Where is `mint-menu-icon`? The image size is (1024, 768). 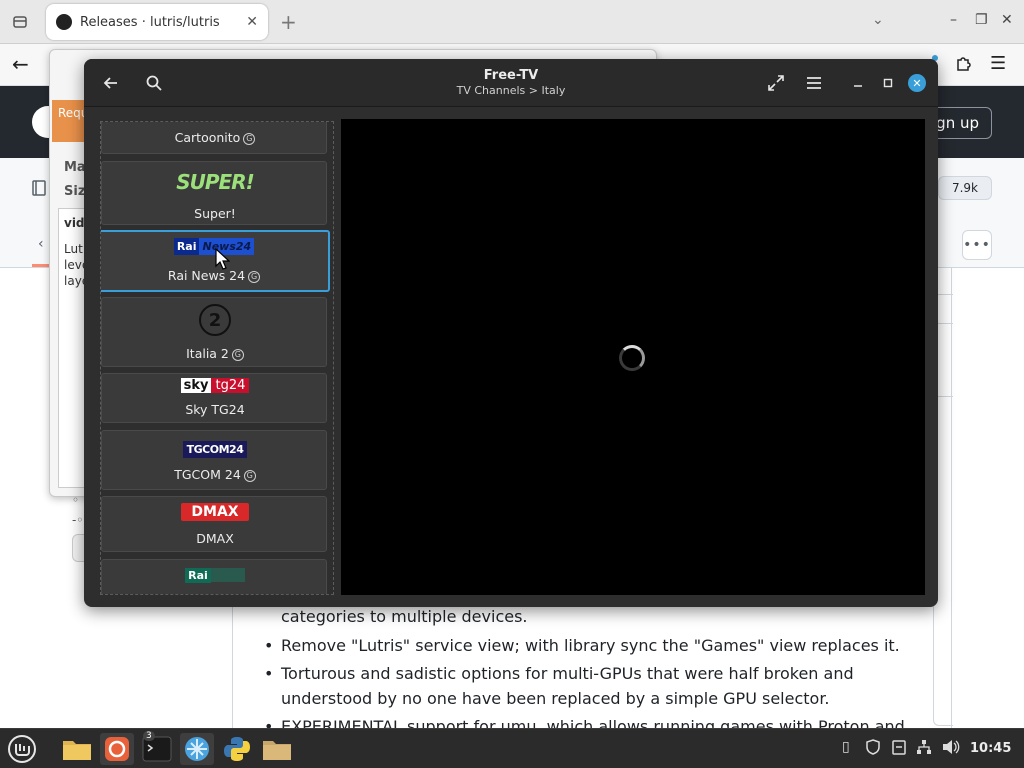
mint-menu-icon is located at coordinates (22, 749).